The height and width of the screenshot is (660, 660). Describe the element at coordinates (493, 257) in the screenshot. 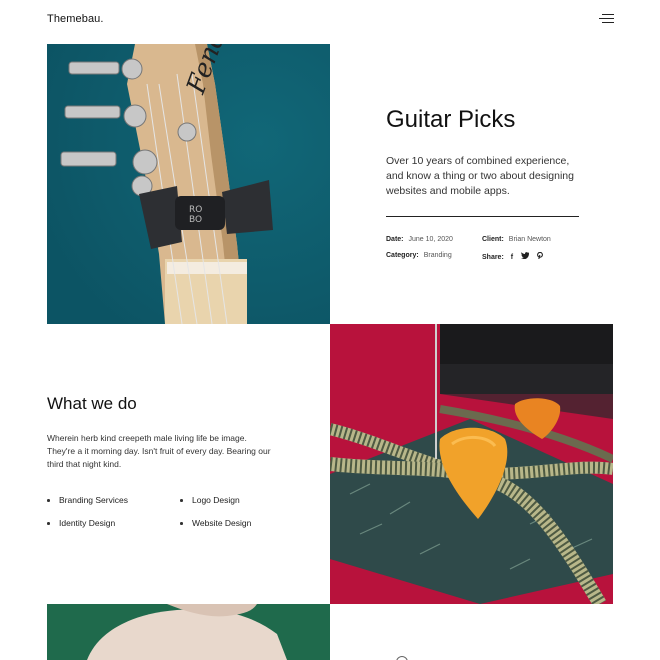

I see `share-label: Share:` at that location.